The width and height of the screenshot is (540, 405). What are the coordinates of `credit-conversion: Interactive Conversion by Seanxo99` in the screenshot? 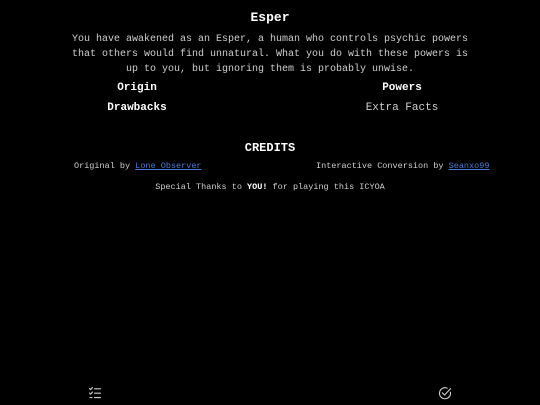 It's located at (402, 166).